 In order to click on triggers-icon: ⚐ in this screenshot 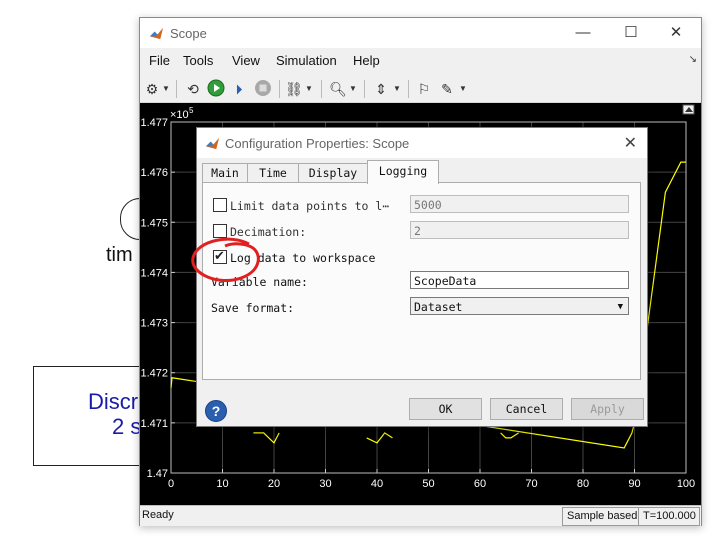, I will do `click(424, 89)`.